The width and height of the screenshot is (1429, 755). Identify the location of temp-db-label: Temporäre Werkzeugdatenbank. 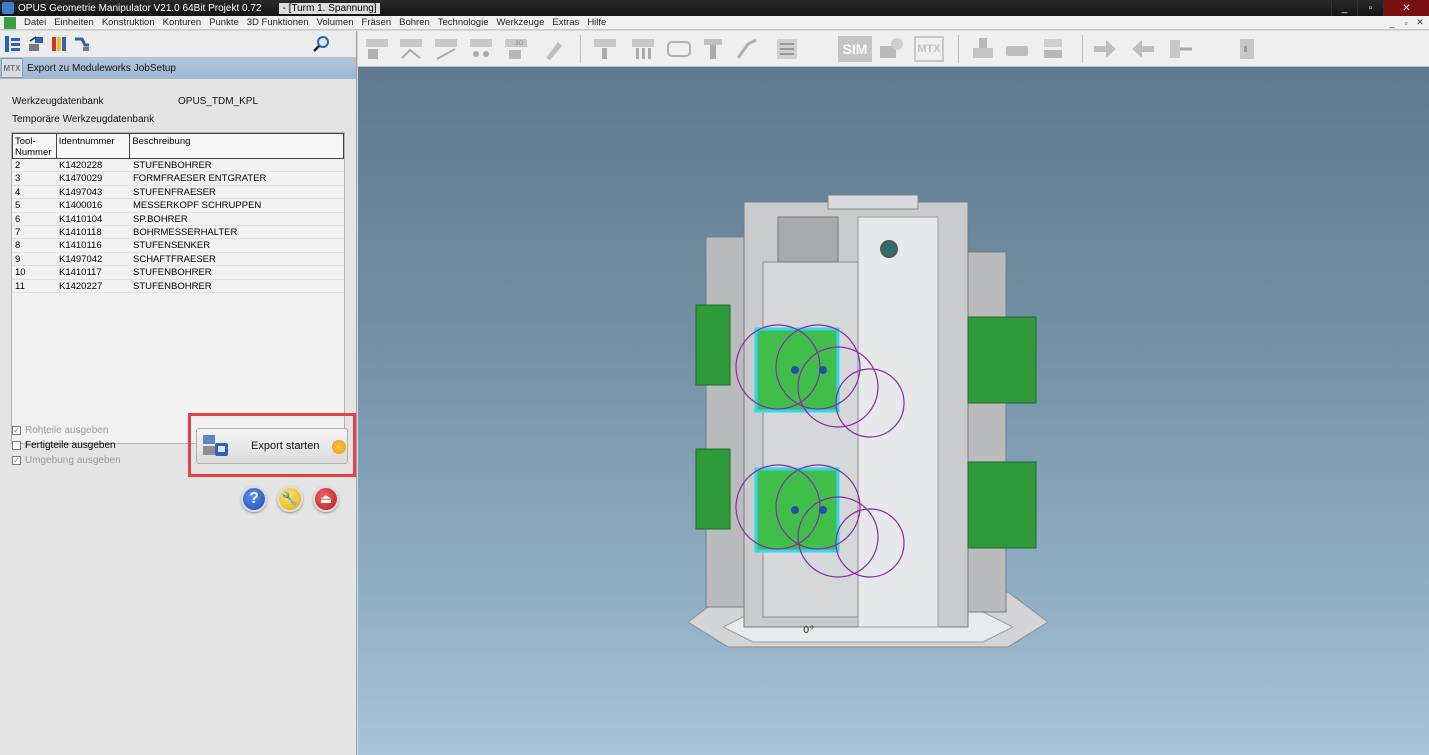
(83, 119).